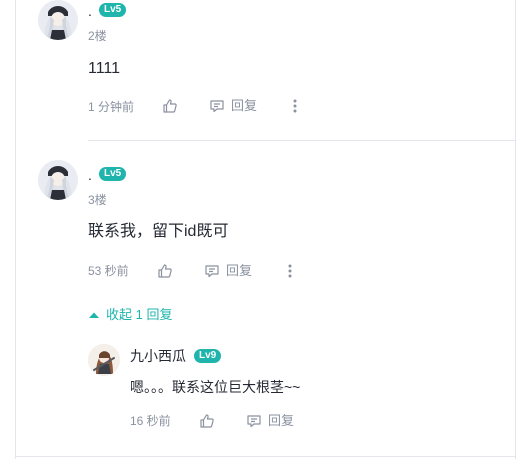 This screenshot has width=516, height=459. I want to click on reply-content: 嗯。。。联系这位巨大根茎~~, so click(215, 387).